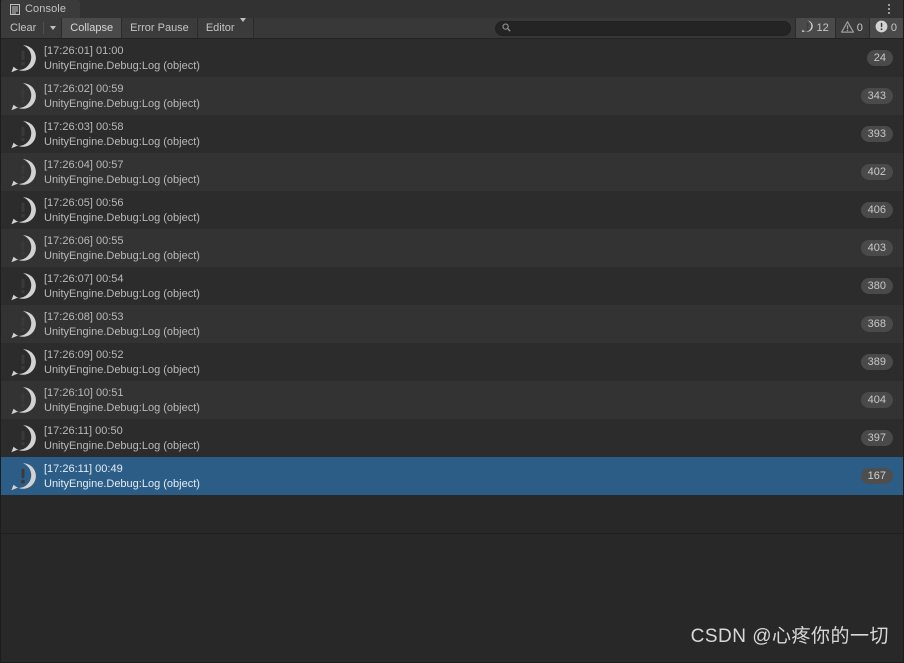 This screenshot has height=663, width=904. Describe the element at coordinates (876, 286) in the screenshot. I see `log-entry-collapse-count: 380` at that location.